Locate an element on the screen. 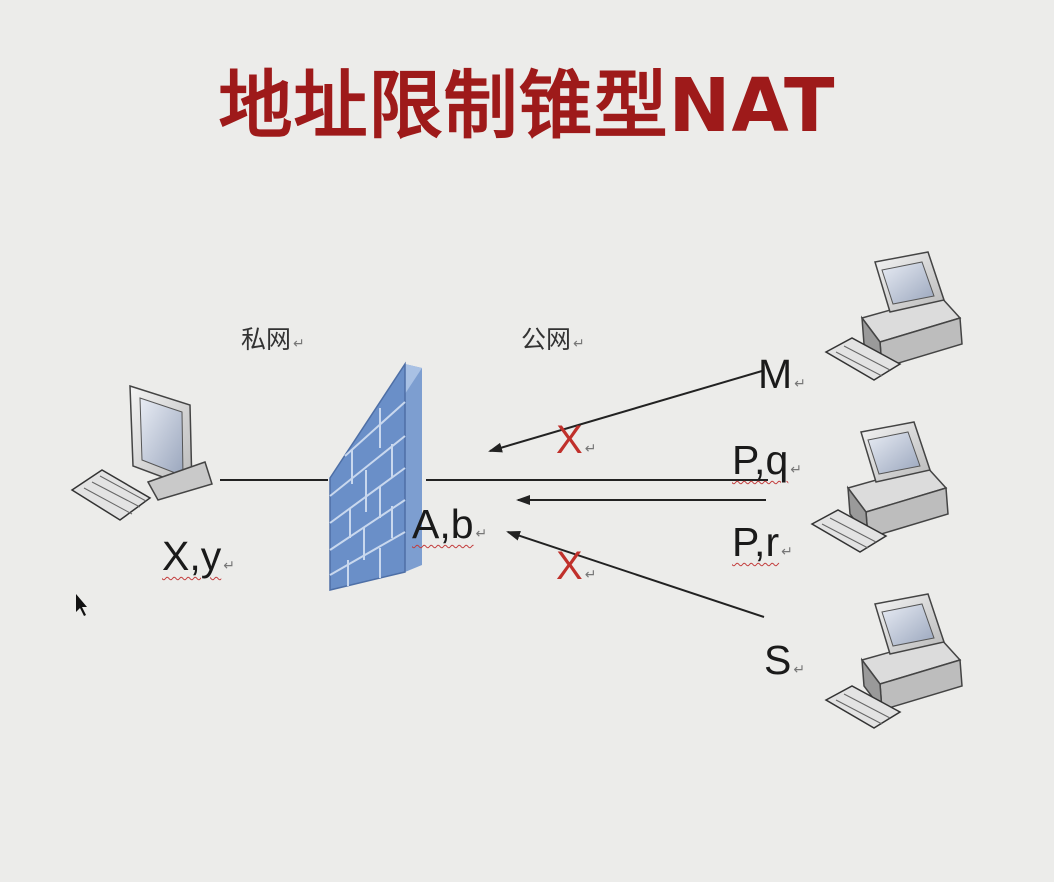 The width and height of the screenshot is (1054, 882). host-pr-label: P,r ↵ is located at coordinates (762, 542).